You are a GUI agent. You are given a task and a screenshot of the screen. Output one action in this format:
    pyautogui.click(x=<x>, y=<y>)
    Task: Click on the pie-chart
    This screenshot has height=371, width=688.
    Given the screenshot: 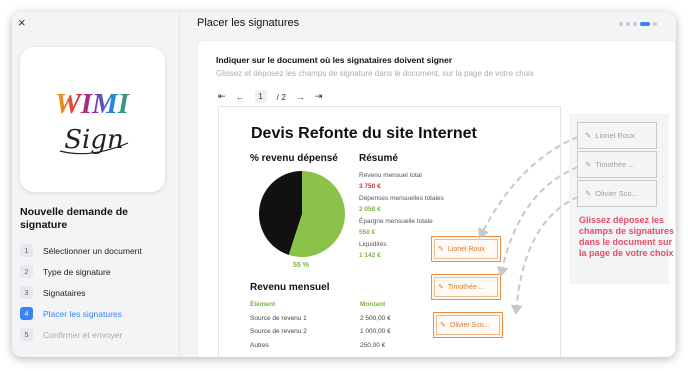 What is the action you would take?
    pyautogui.click(x=302, y=214)
    